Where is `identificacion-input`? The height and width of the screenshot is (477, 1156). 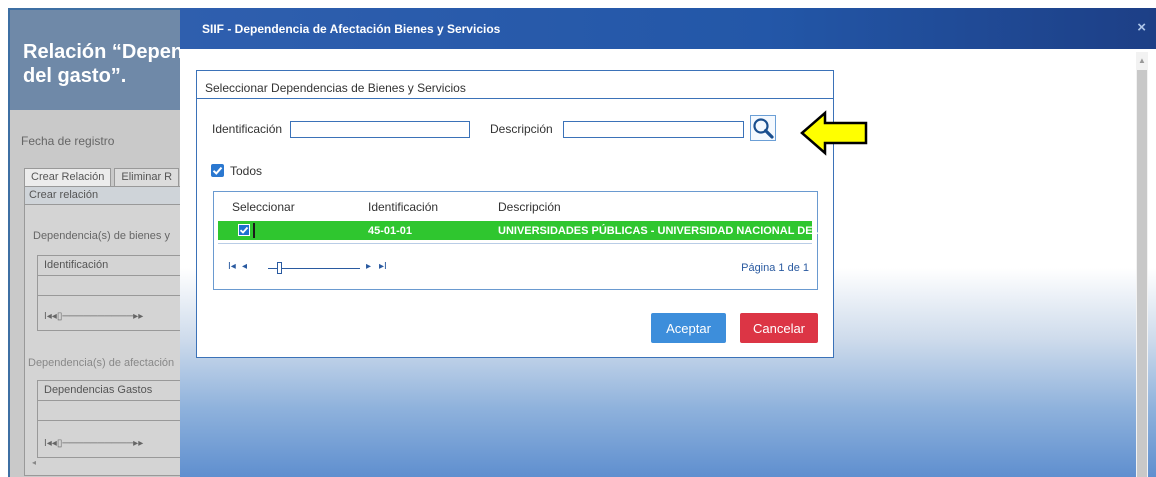 identificacion-input is located at coordinates (380, 129).